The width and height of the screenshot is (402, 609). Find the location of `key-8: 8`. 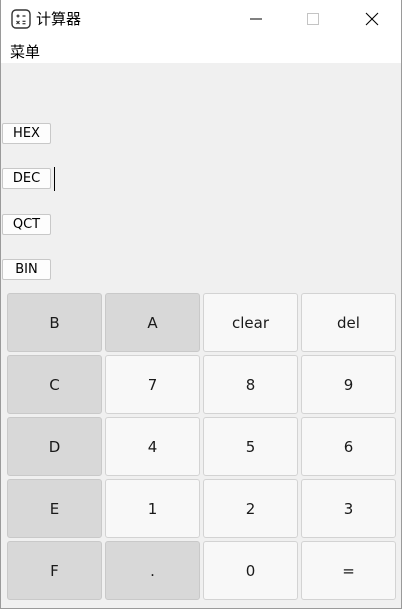

key-8: 8 is located at coordinates (250, 384).